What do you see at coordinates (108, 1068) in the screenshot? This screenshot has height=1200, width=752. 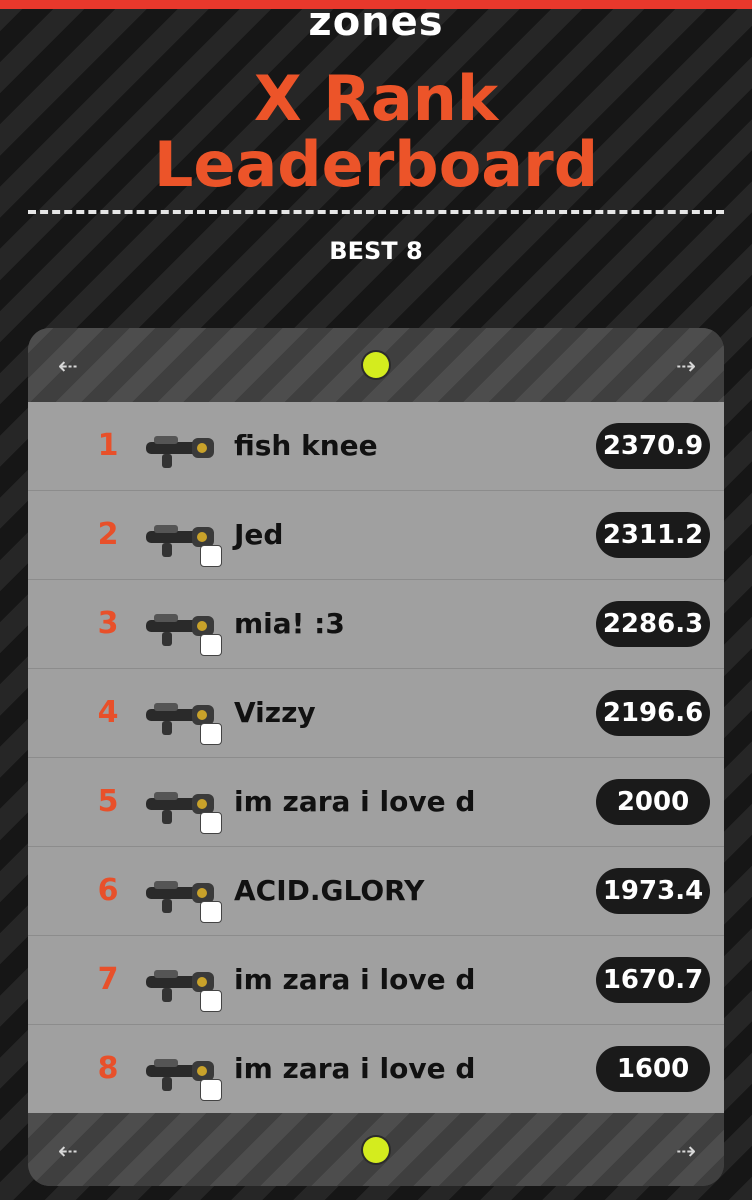 I see `rank-number: 8` at bounding box center [108, 1068].